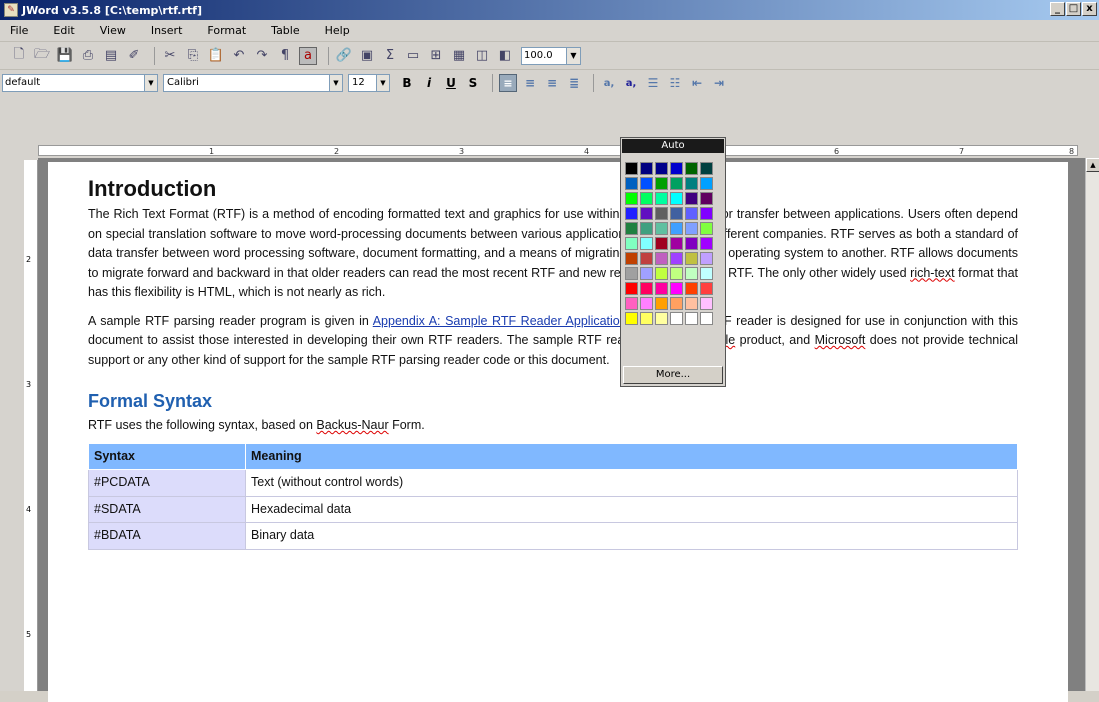 The height and width of the screenshot is (702, 1099). Describe the element at coordinates (552, 83) in the screenshot. I see `align-right-icon: ≡` at that location.